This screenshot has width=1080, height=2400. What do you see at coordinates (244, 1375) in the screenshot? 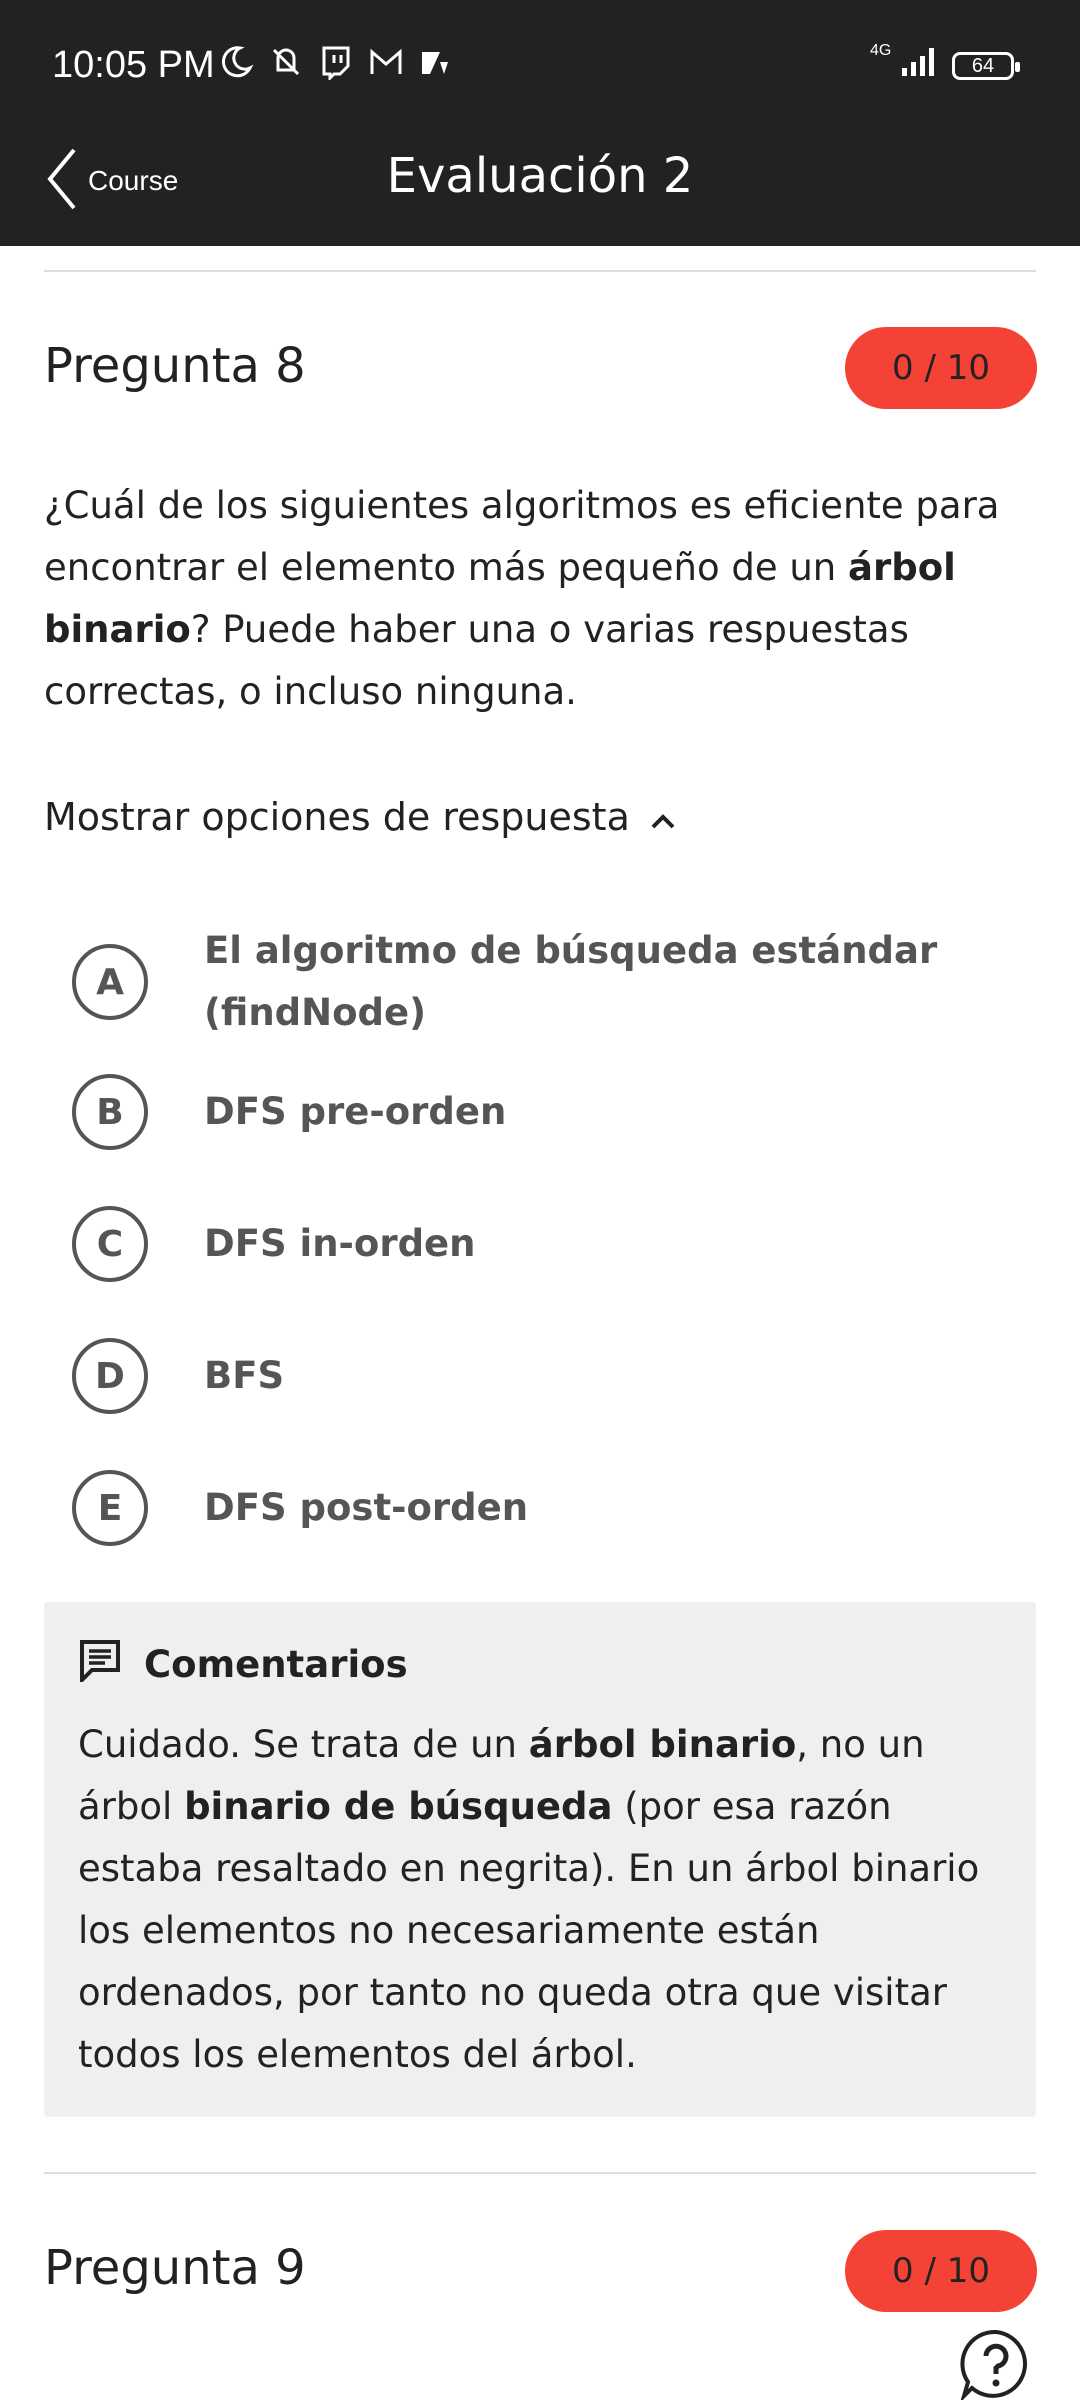
I see `option-text: BFS` at bounding box center [244, 1375].